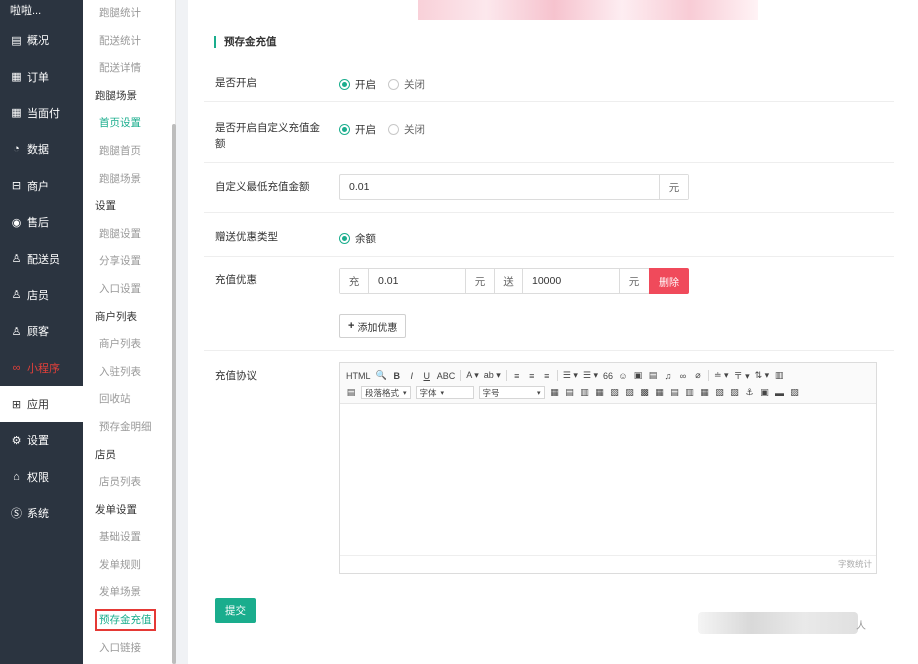 This screenshot has height=664, width=918. What do you see at coordinates (41, 295) in the screenshot?
I see `nav-item: ♙ 店员` at bounding box center [41, 295].